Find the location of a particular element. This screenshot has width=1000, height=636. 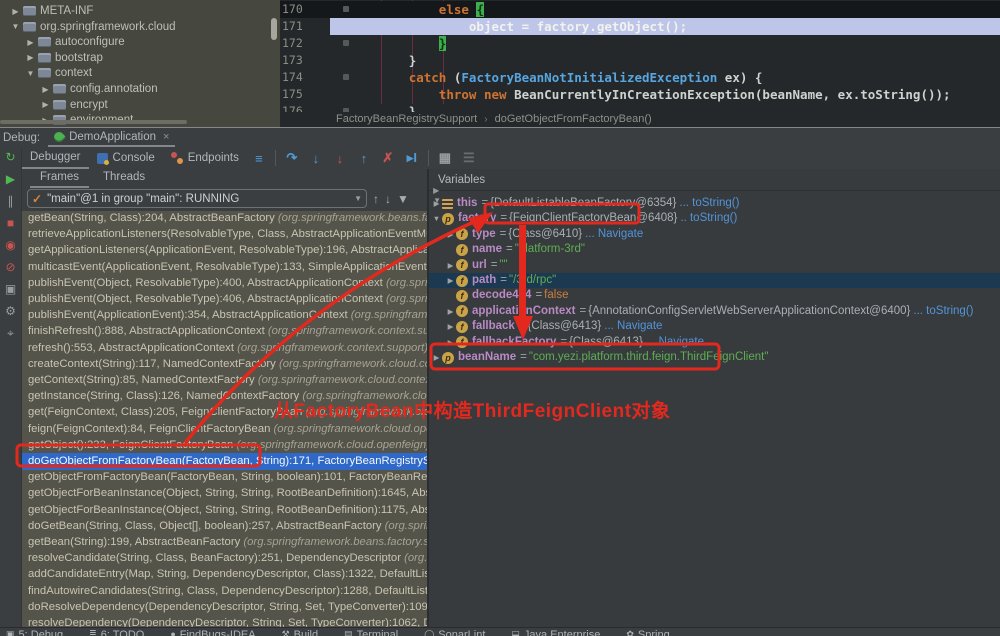

filter-frames-icon: ▼ is located at coordinates (403, 199).